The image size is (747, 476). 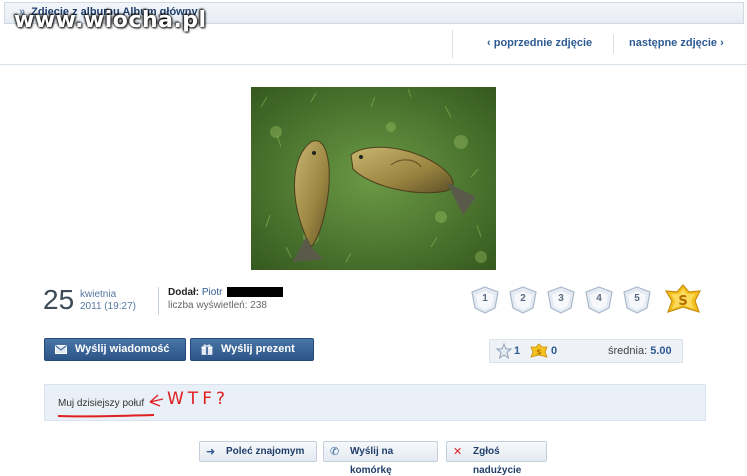 What do you see at coordinates (158, 301) in the screenshot?
I see `meta-divider` at bounding box center [158, 301].